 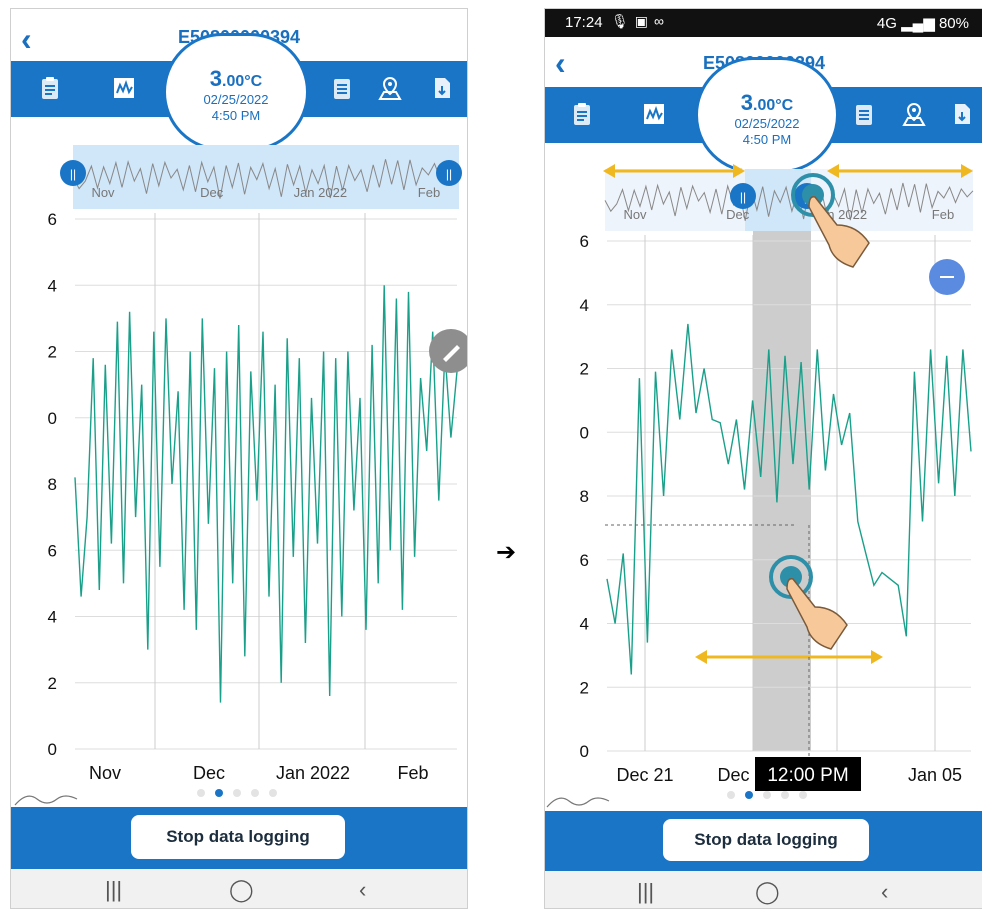 What do you see at coordinates (209, 773) in the screenshot?
I see `x-tick-label: Dec` at bounding box center [209, 773].